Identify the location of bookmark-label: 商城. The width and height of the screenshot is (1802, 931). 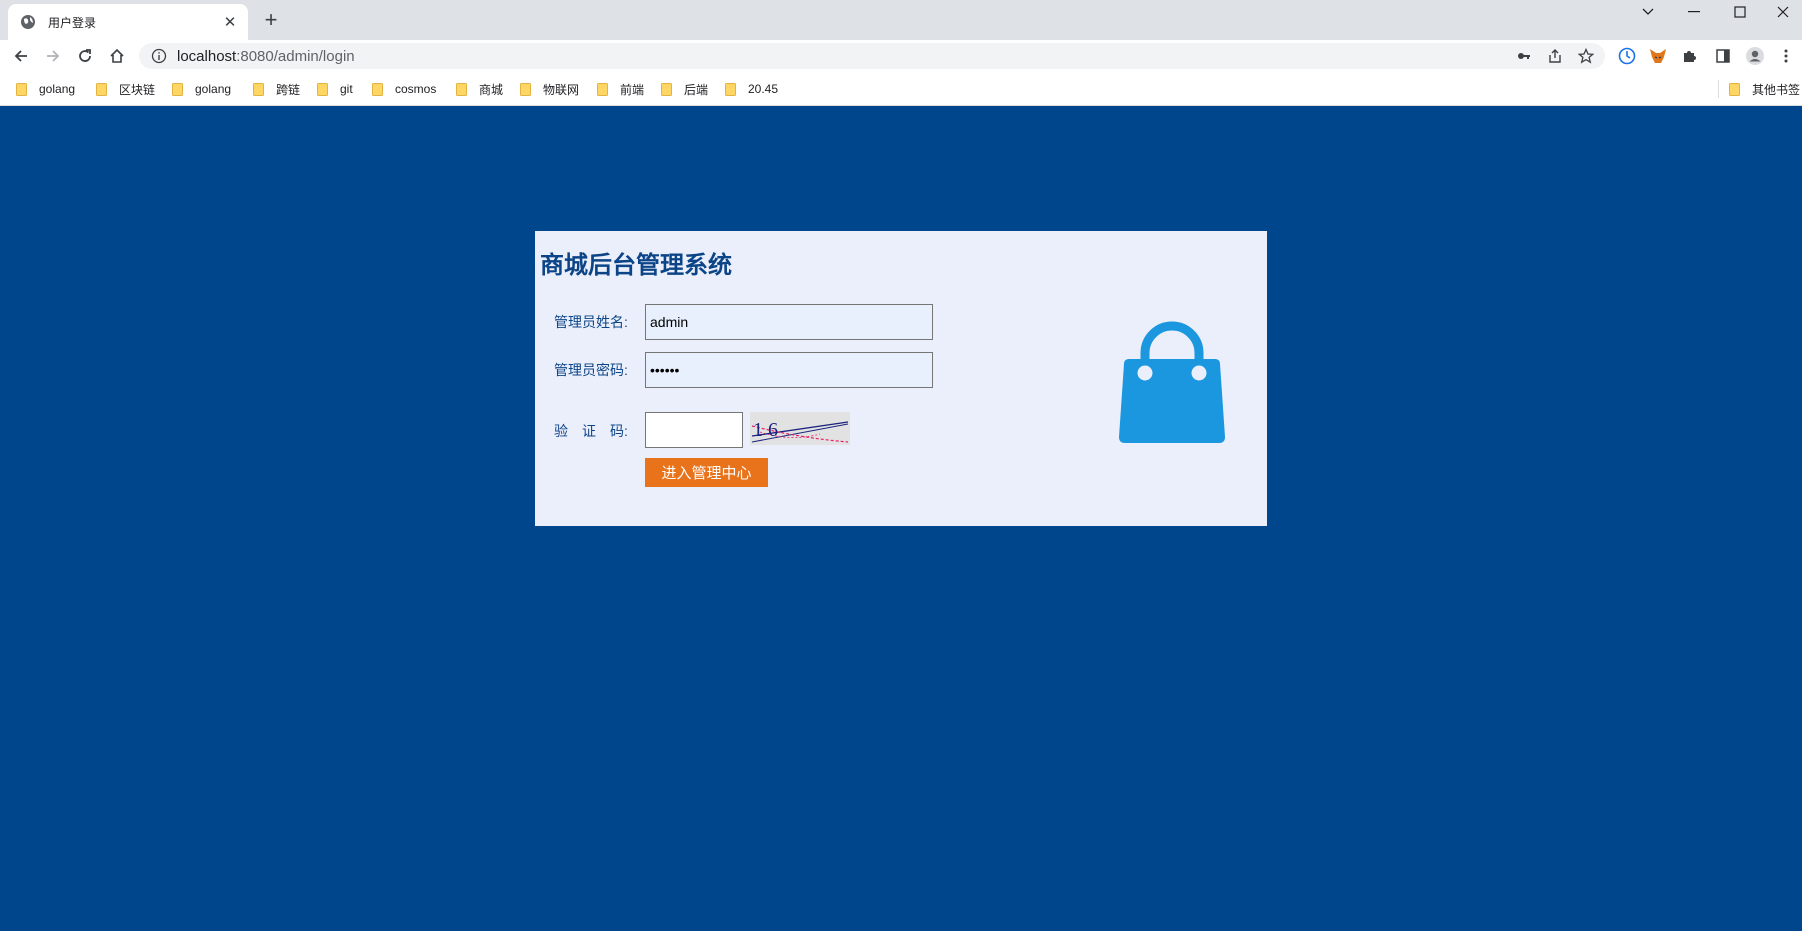
(491, 89).